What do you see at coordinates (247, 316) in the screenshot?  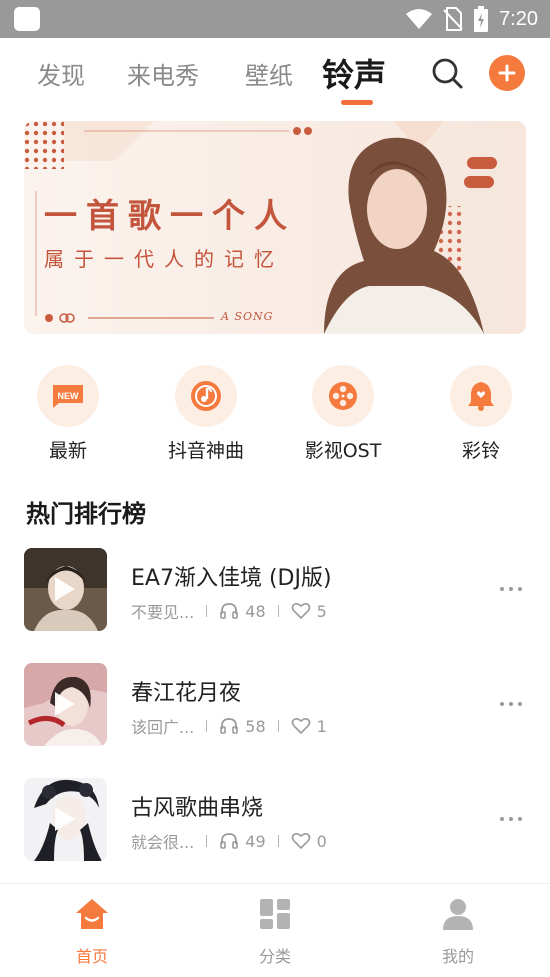 I see `banner-tag: A SONG` at bounding box center [247, 316].